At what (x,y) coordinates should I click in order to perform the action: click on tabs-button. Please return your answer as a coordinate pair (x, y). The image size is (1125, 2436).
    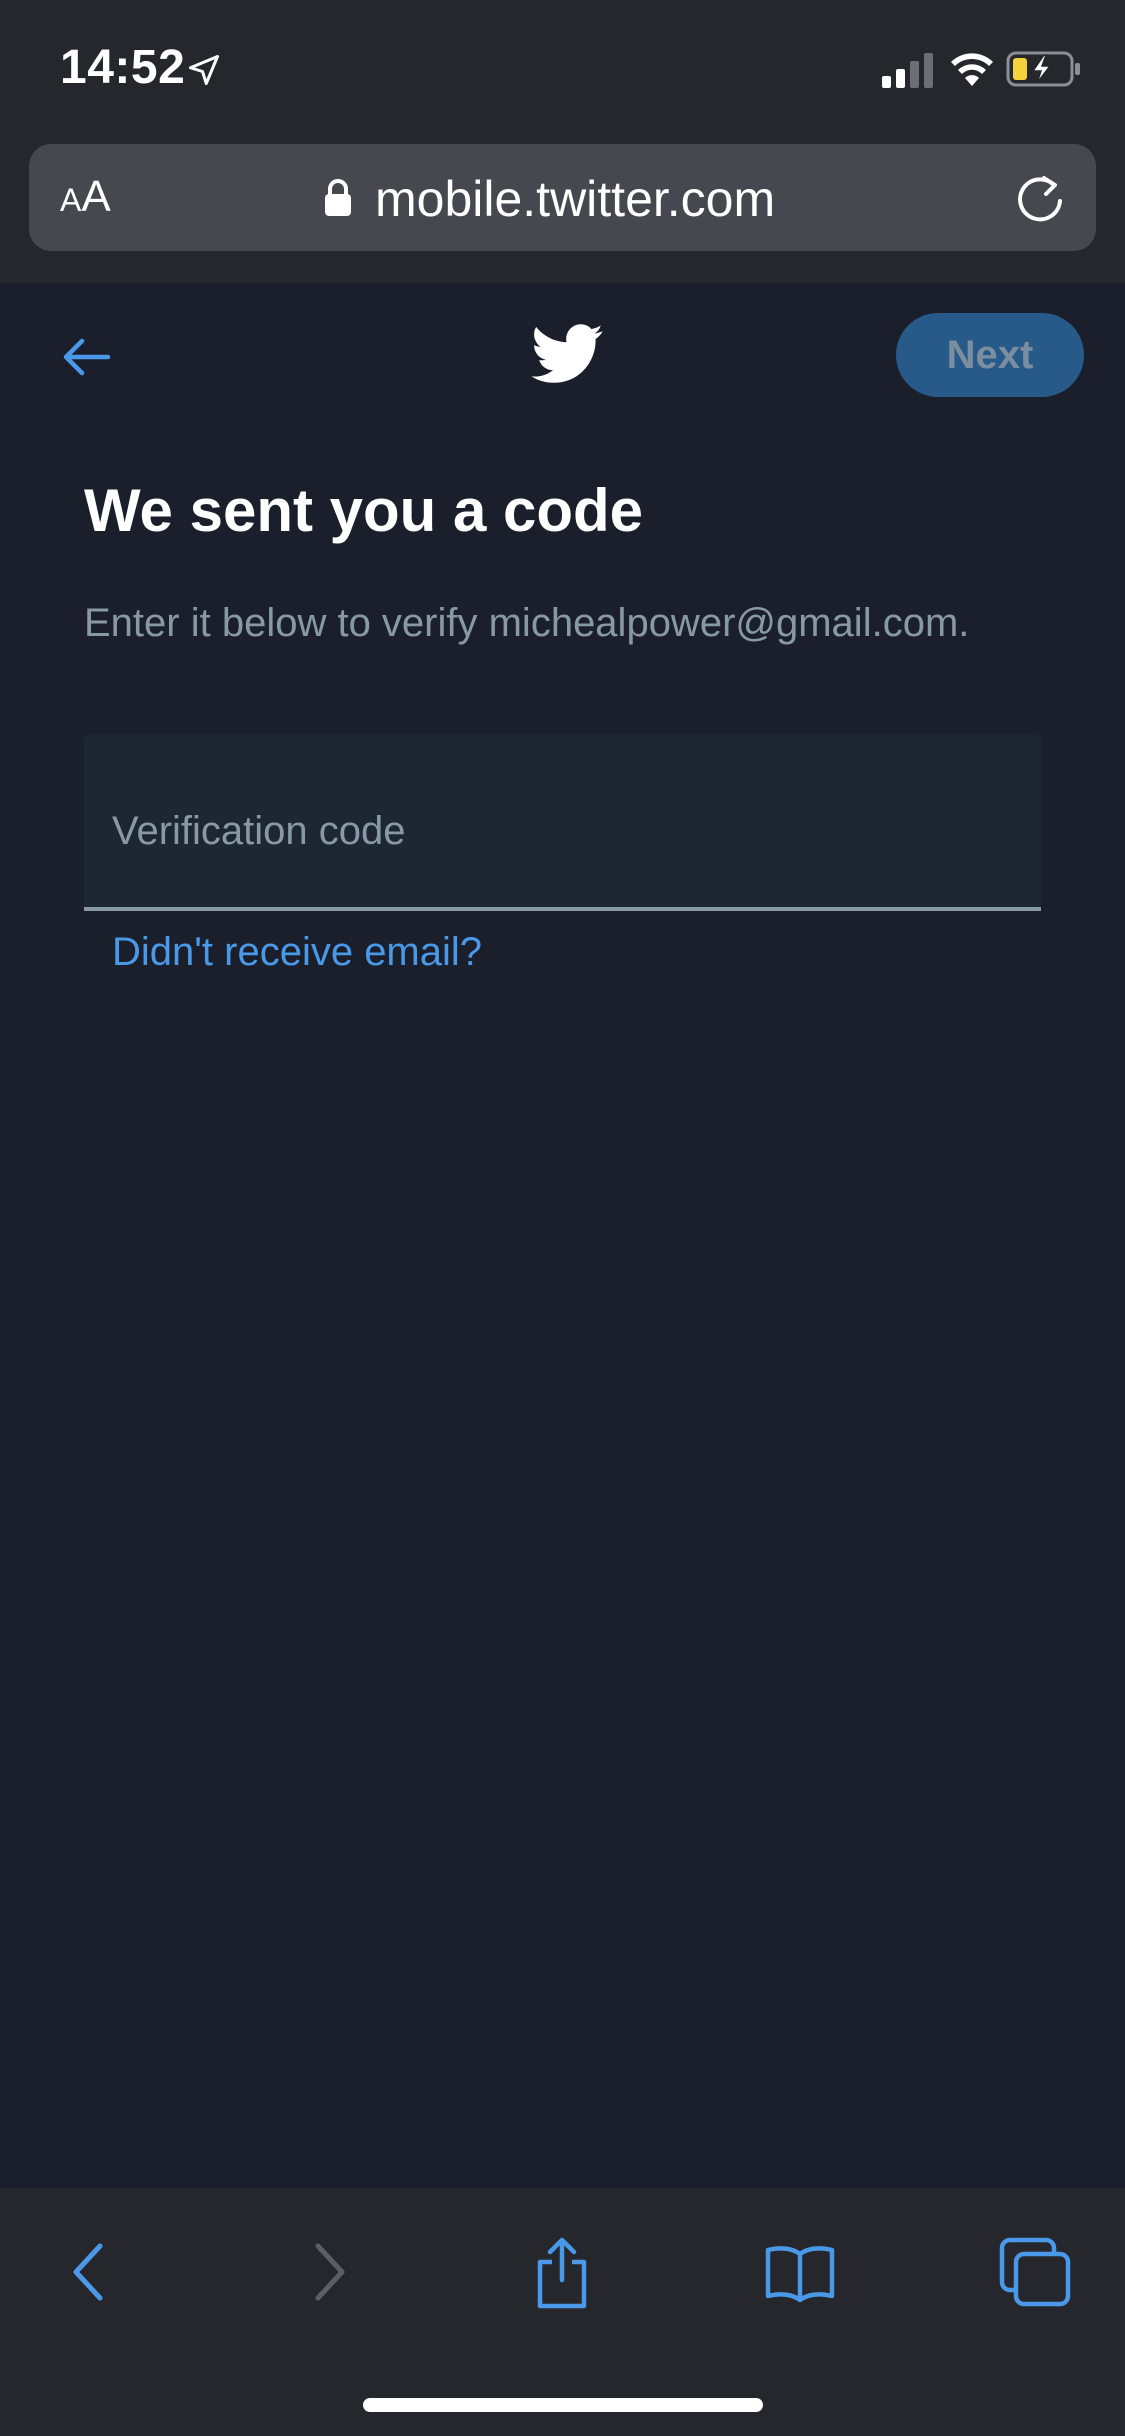
    Looking at the image, I should click on (1034, 2272).